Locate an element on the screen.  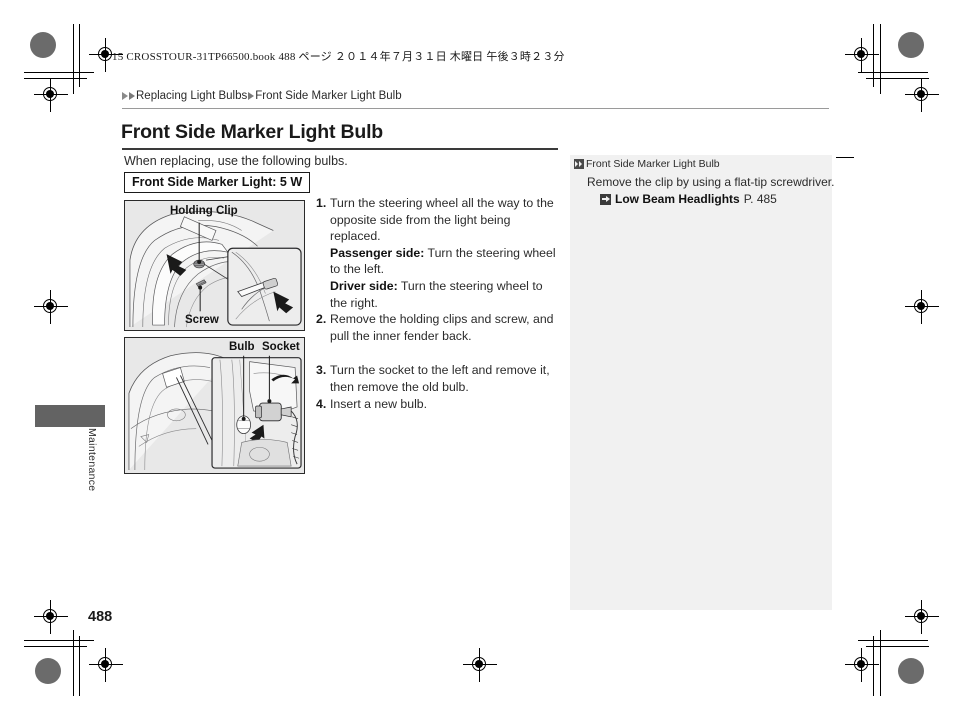
registration-crosshair-right-middle is located at coordinates (922, 307).